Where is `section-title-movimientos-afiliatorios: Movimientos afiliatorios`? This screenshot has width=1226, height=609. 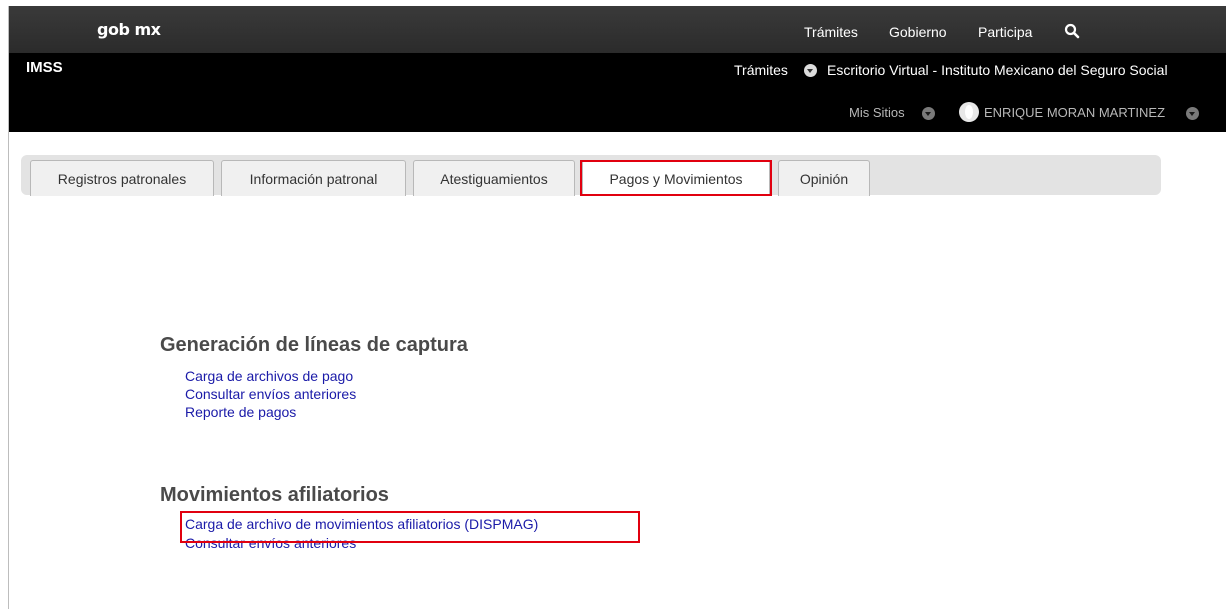 section-title-movimientos-afiliatorios: Movimientos afiliatorios is located at coordinates (274, 495).